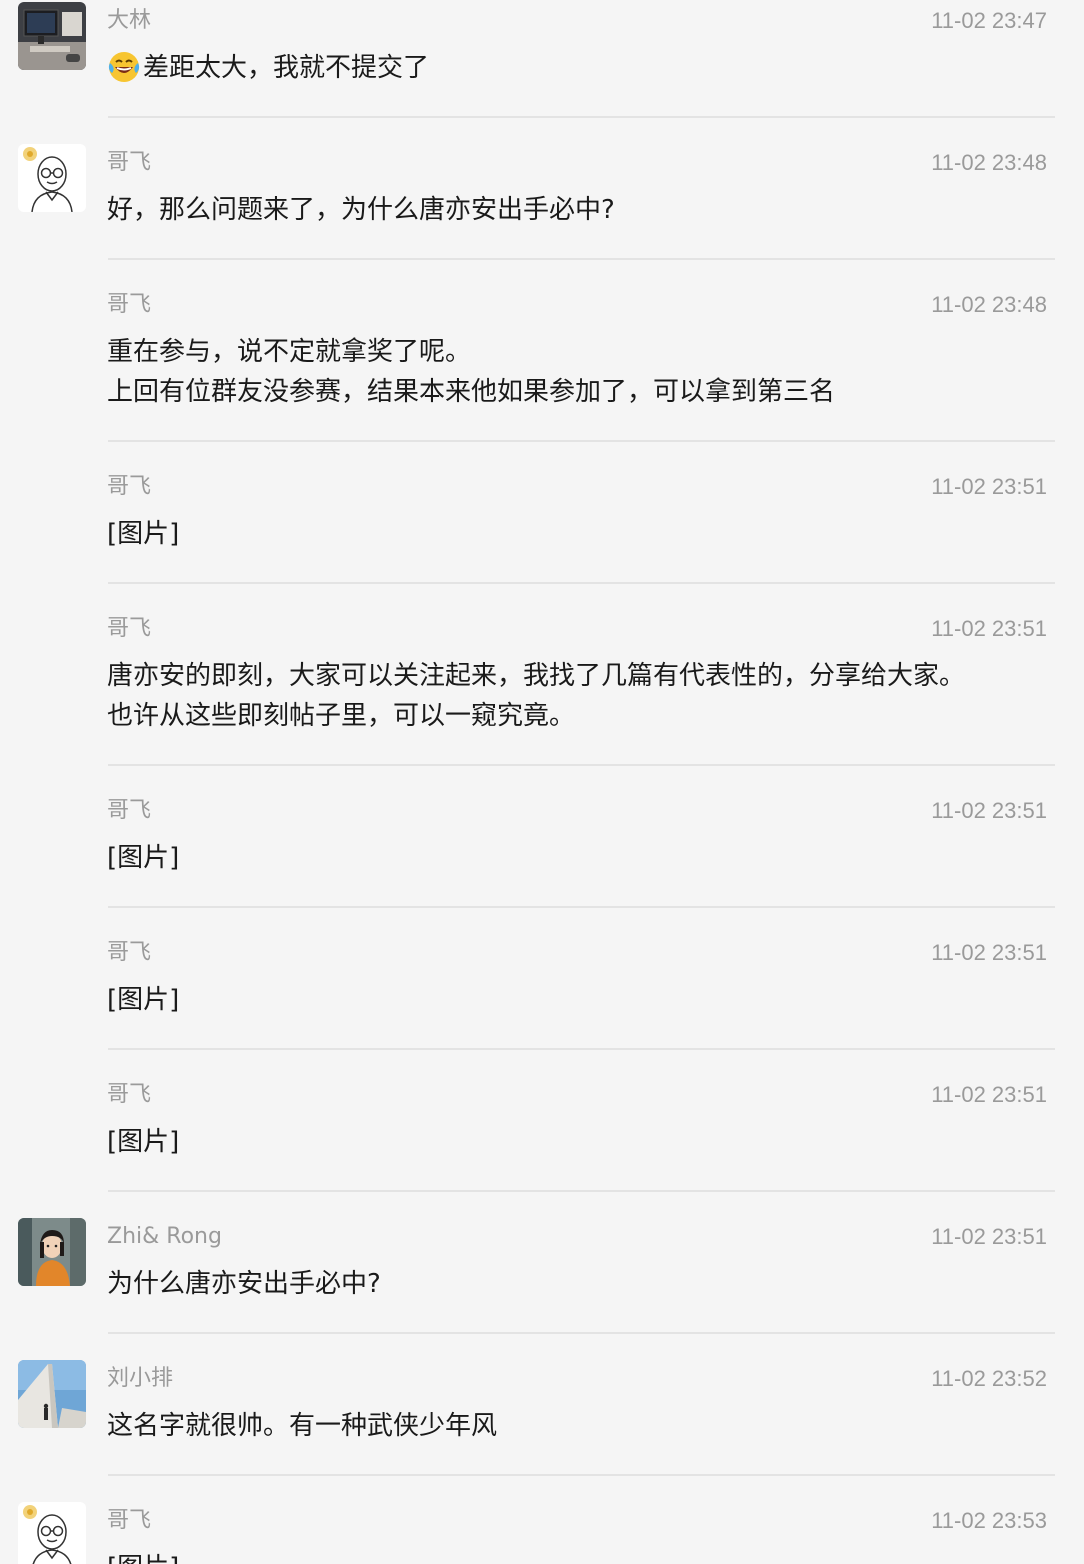 The width and height of the screenshot is (1084, 1564). Describe the element at coordinates (361, 210) in the screenshot. I see `message-line: 好，那么问题来了，为什么唐亦安出手必中?` at that location.